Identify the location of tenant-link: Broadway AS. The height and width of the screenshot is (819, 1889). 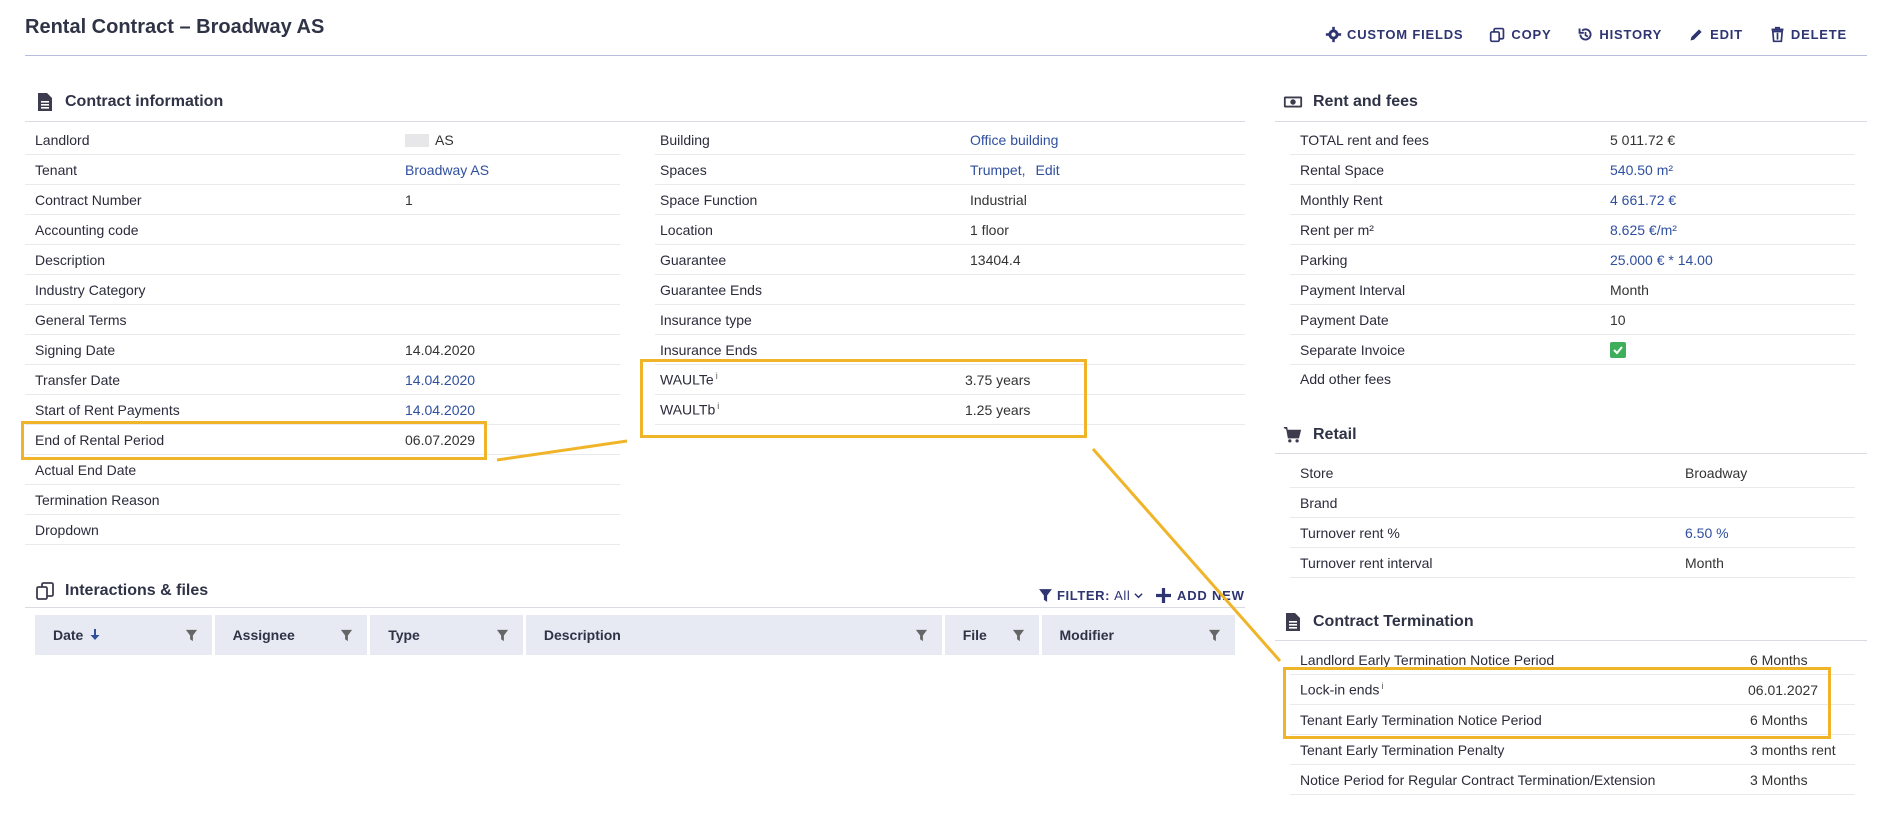
(447, 170).